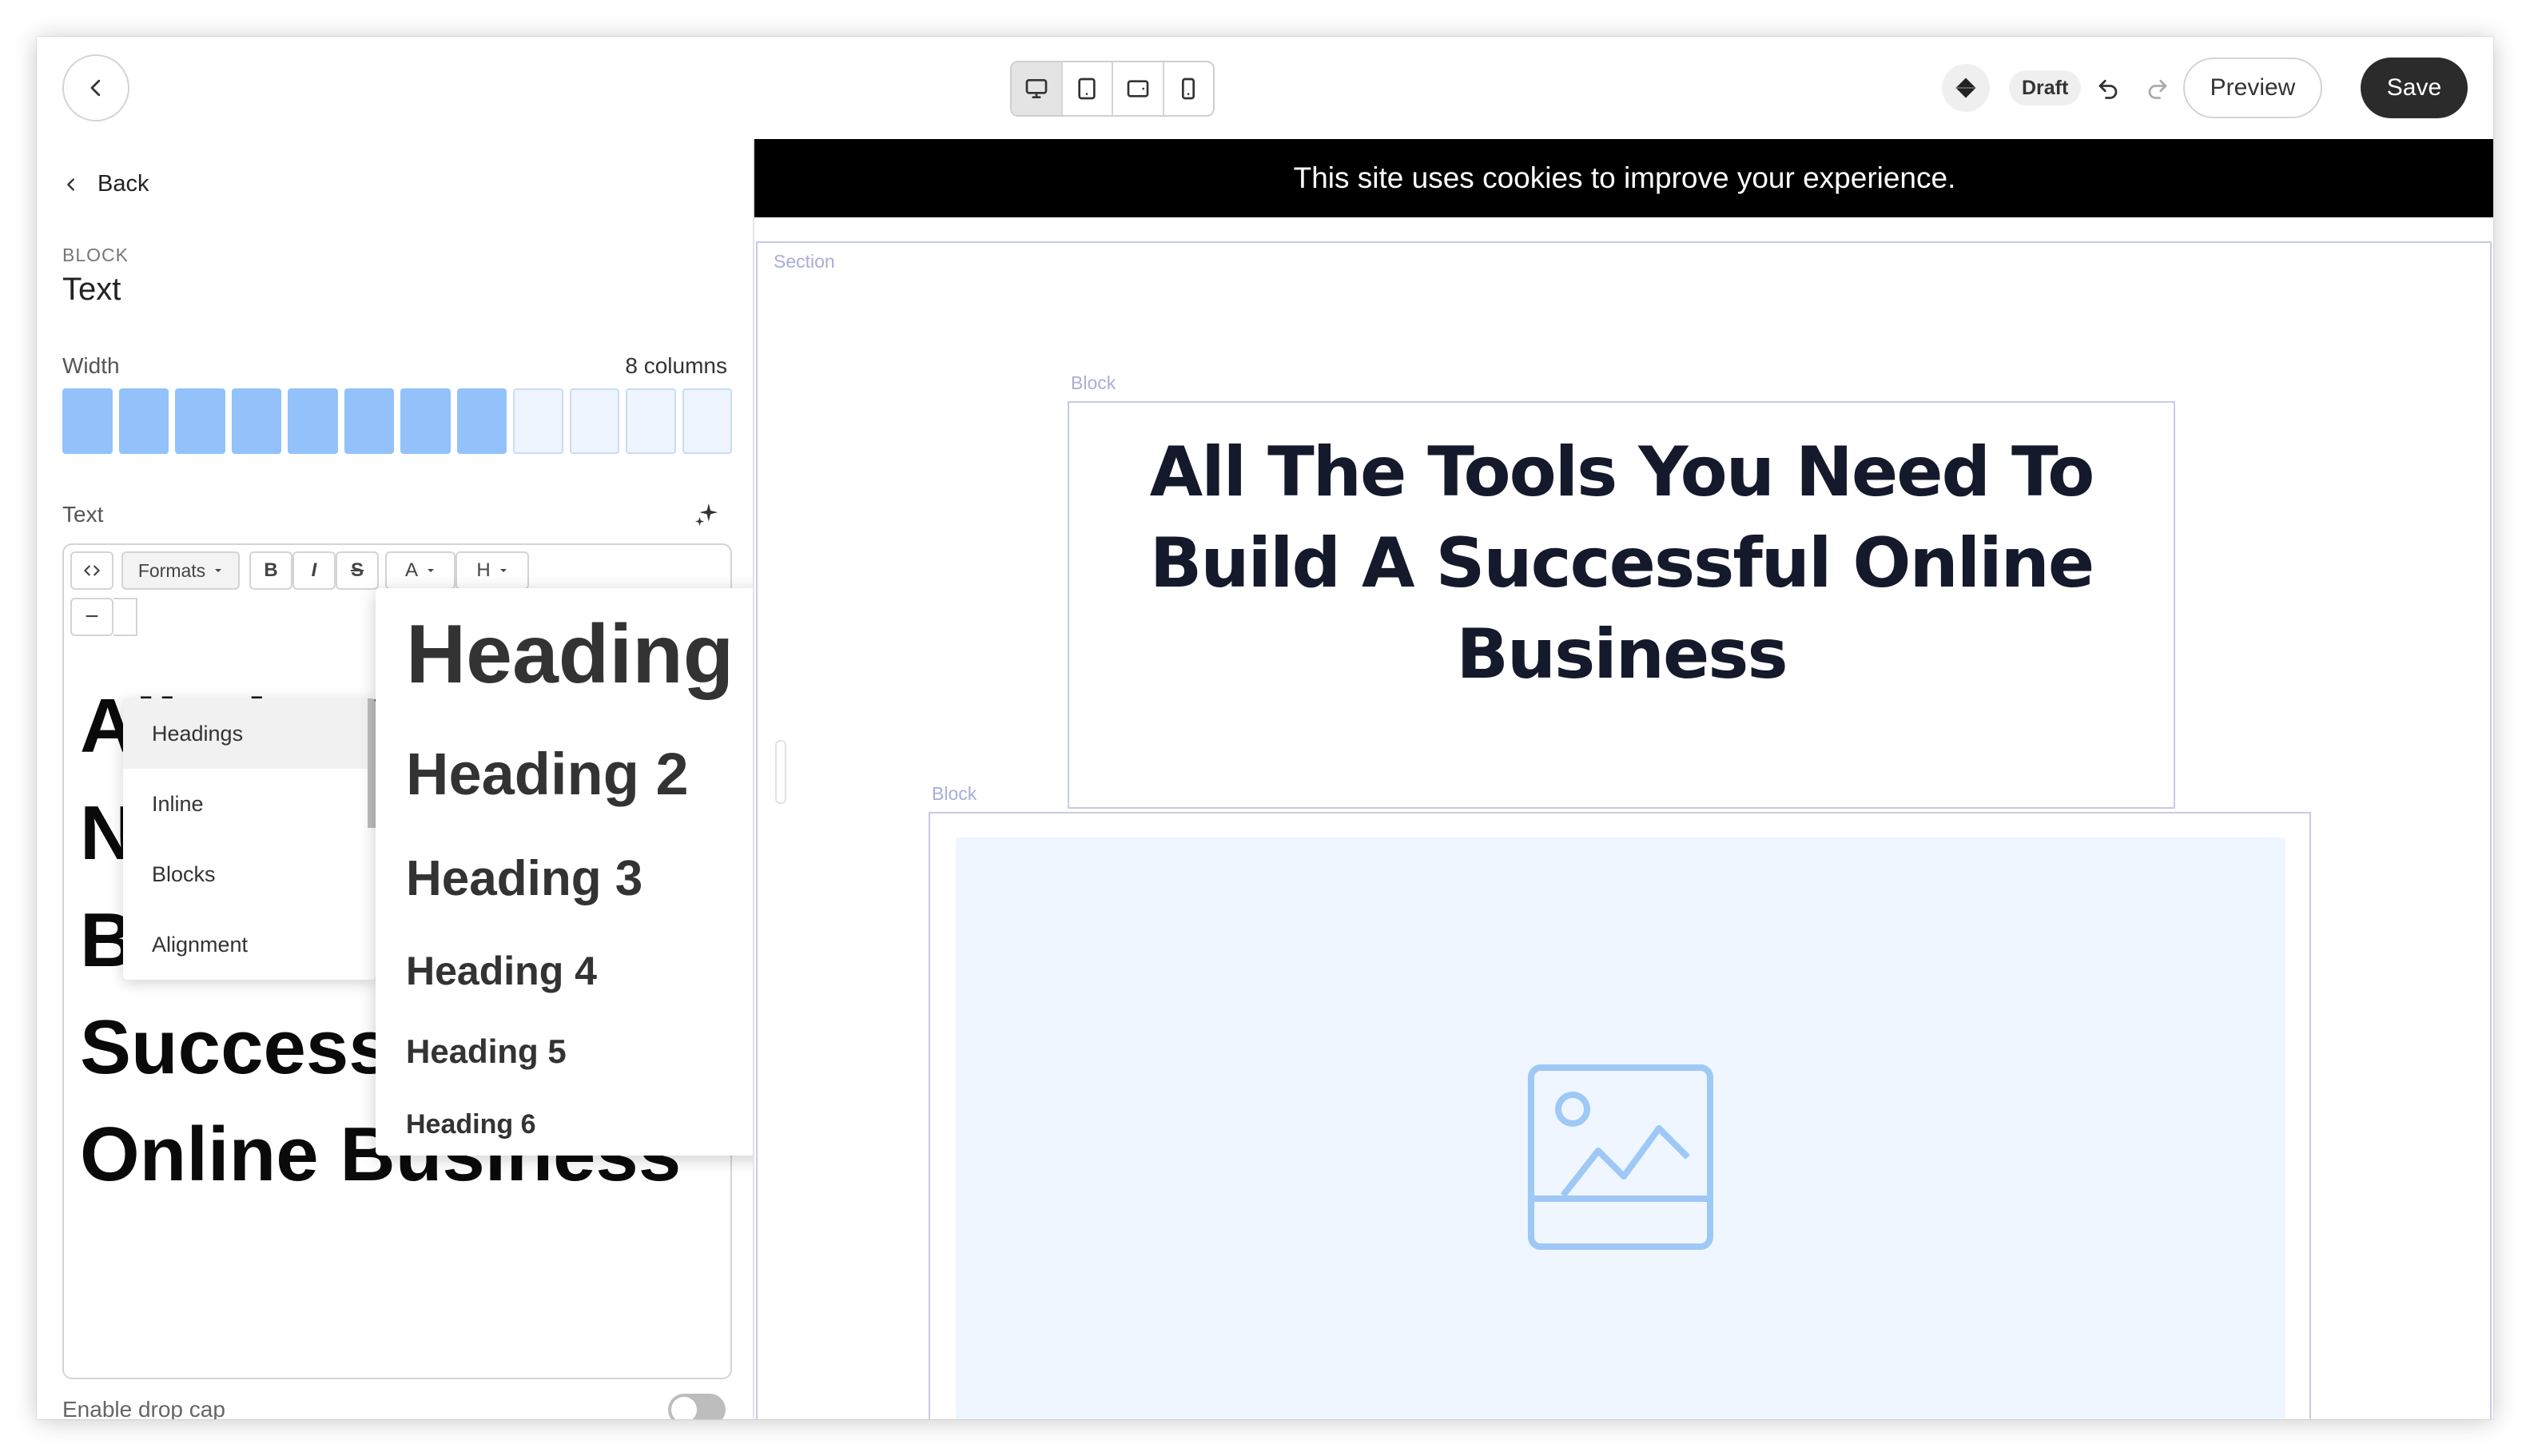 This screenshot has height=1456, width=2530. I want to click on formats-menu: Headings Inline Blocks Alignment, so click(250, 839).